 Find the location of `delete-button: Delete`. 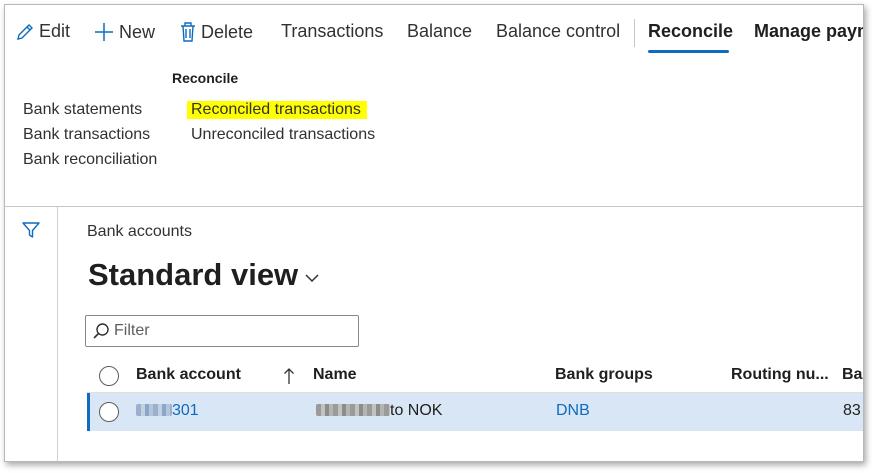

delete-button: Delete is located at coordinates (216, 32).